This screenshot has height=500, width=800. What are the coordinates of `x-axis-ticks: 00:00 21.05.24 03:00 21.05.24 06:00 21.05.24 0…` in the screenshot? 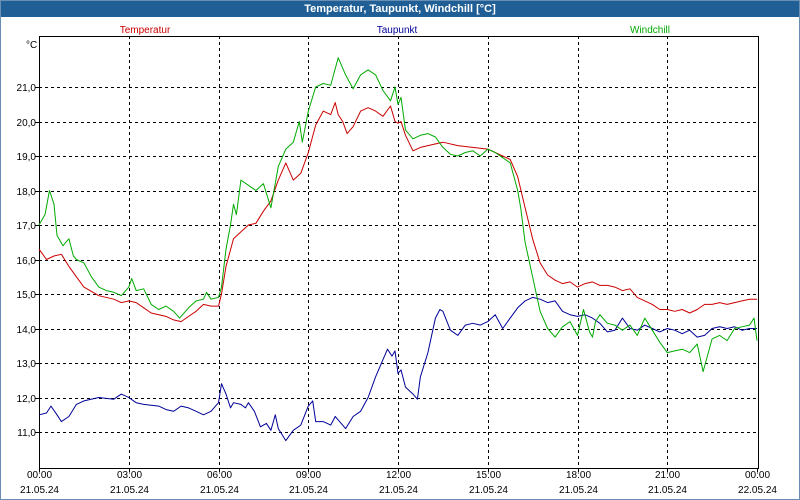 It's located at (398, 482).